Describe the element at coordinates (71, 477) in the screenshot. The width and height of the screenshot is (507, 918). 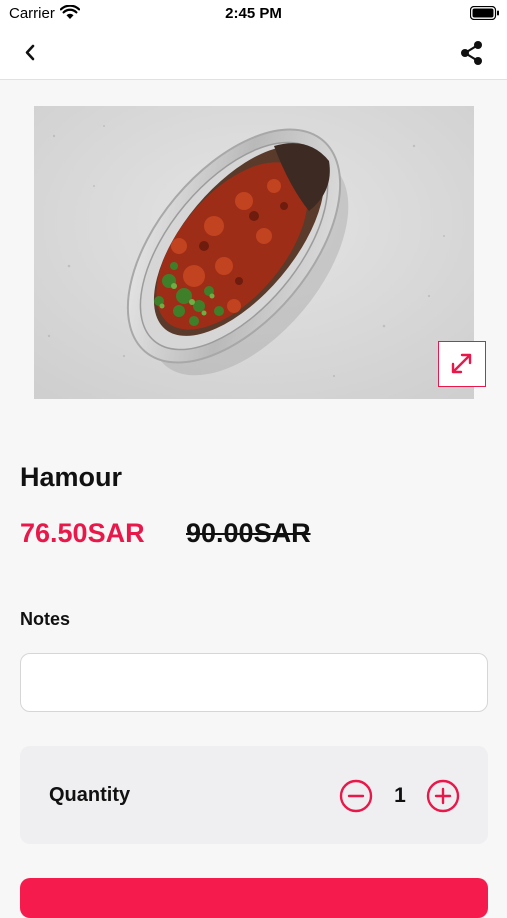
I see `product-name: Hamour` at that location.